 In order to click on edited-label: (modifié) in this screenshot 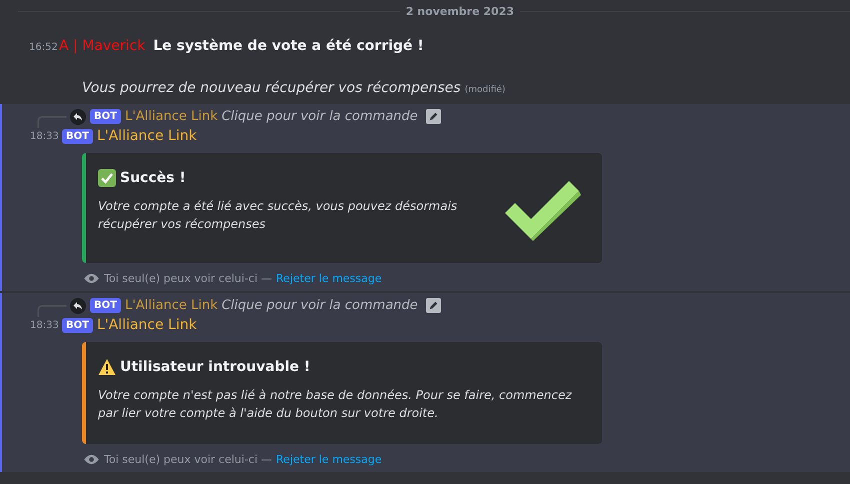, I will do `click(485, 90)`.